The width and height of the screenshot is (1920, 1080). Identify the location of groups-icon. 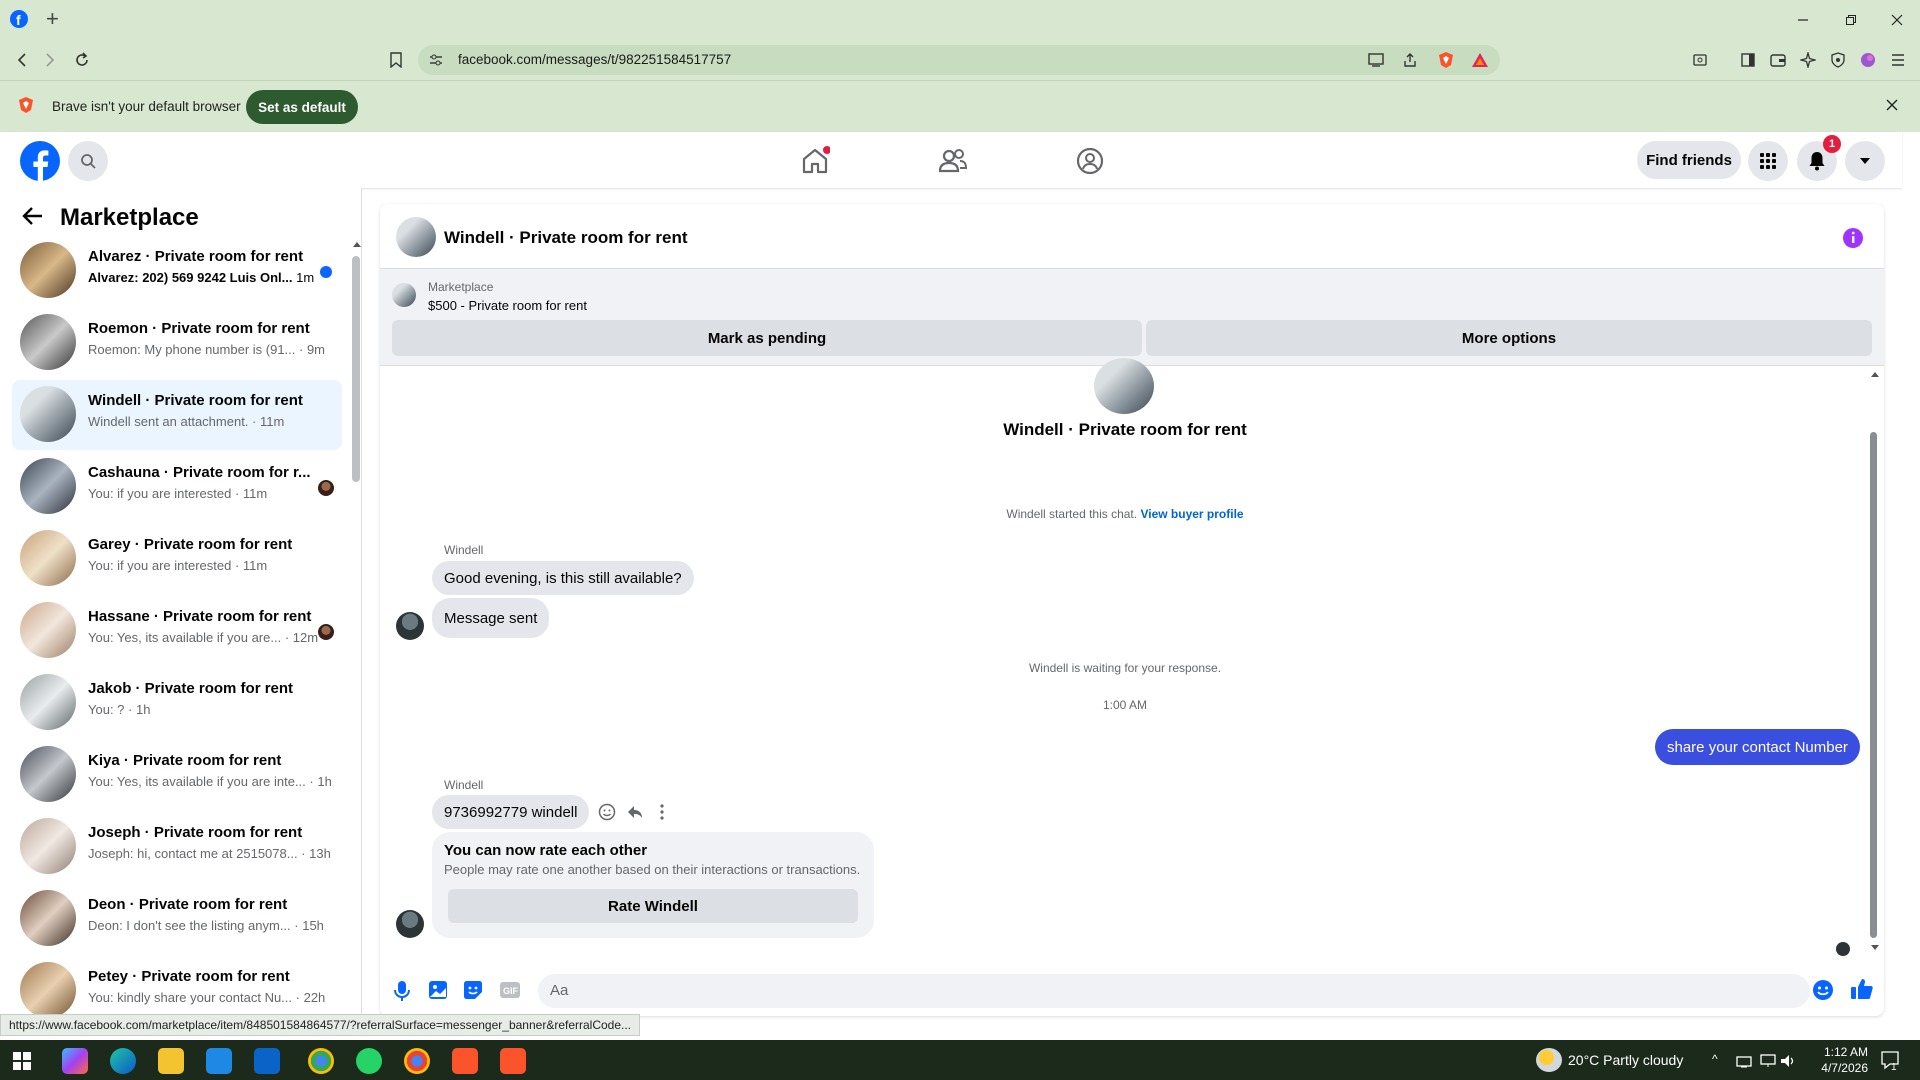
(1090, 161).